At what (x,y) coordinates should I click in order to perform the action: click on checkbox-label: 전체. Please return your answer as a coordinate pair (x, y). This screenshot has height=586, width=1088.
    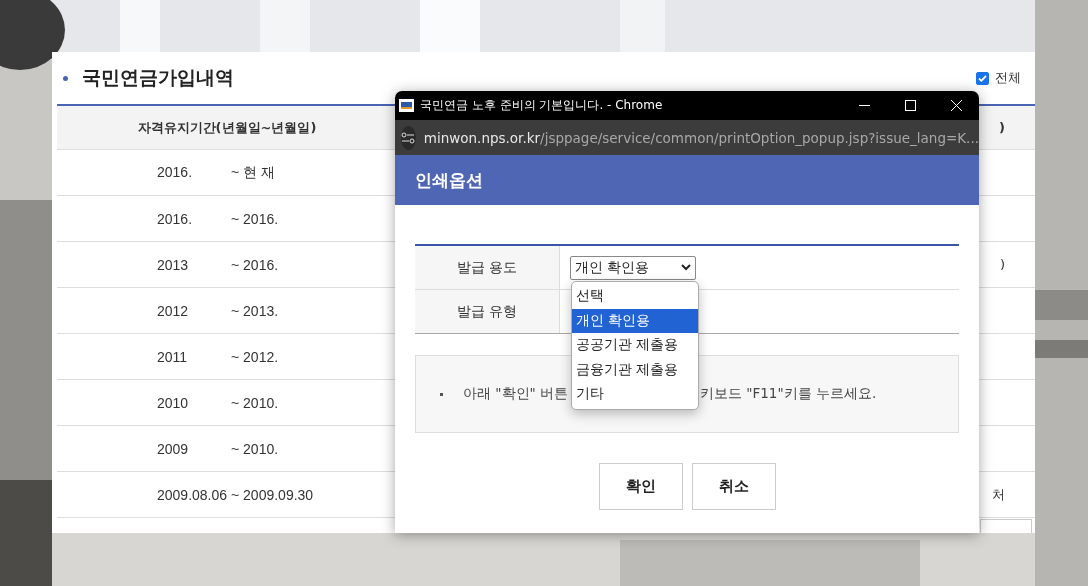
    Looking at the image, I should click on (1008, 78).